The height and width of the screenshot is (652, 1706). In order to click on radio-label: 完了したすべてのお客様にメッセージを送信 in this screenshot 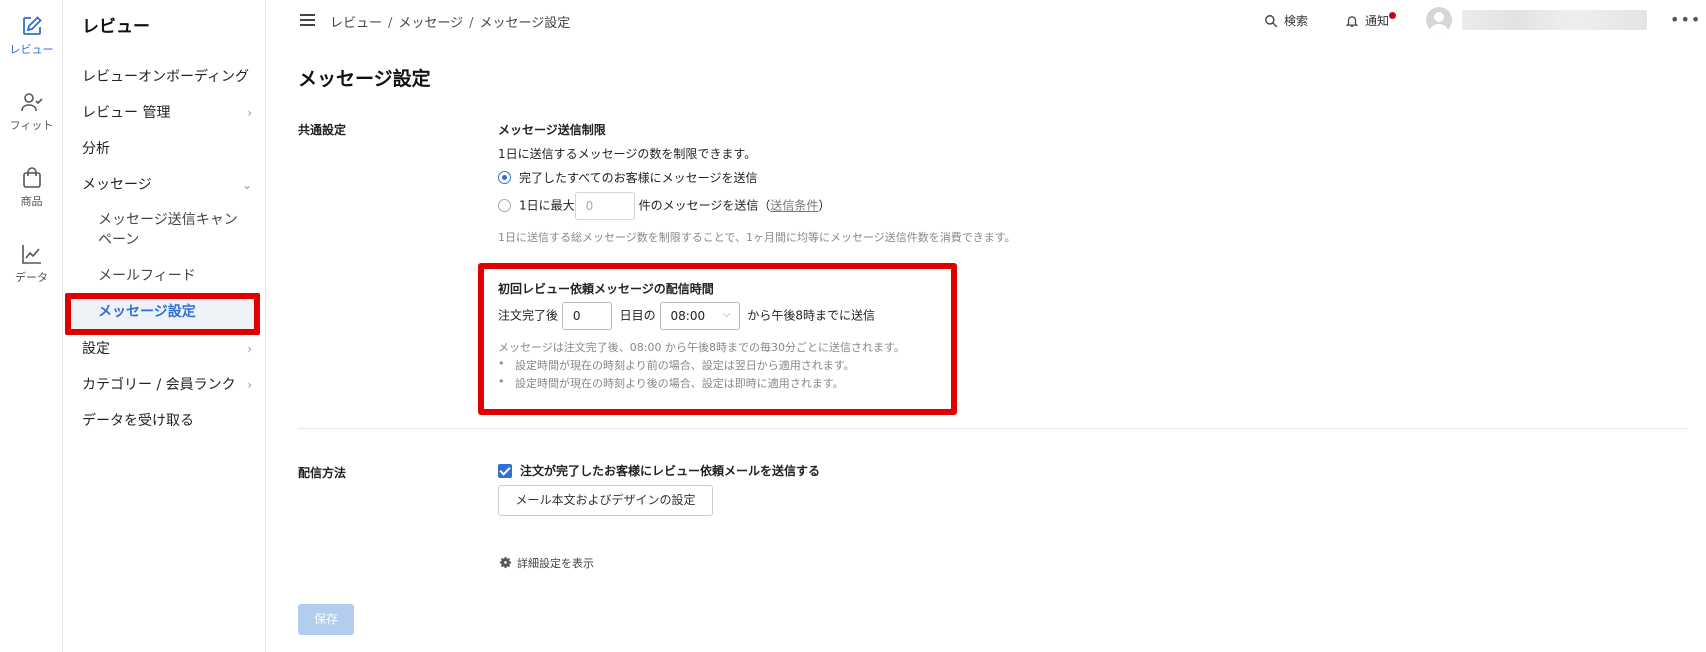, I will do `click(638, 178)`.